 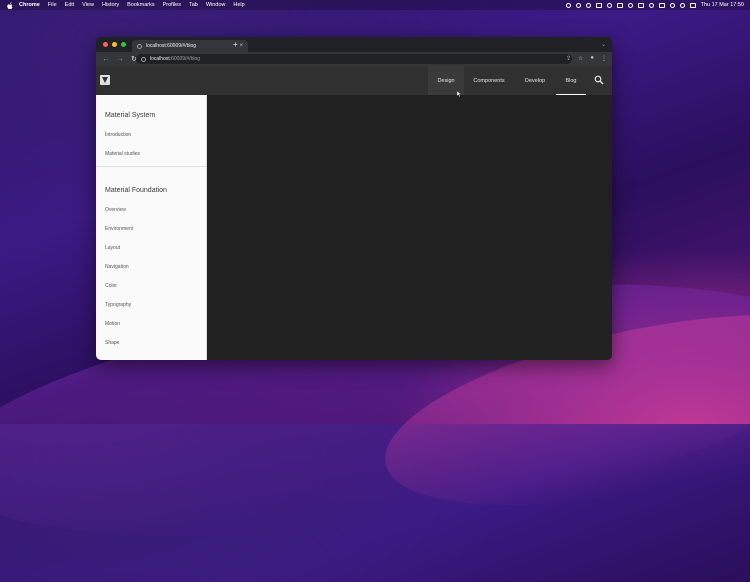 I want to click on share-icon: ⇪, so click(x=568, y=58).